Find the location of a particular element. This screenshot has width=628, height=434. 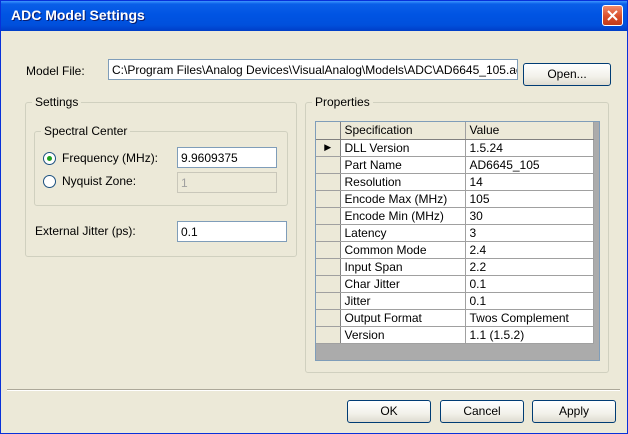

spec-cell: Resolution is located at coordinates (403, 182).